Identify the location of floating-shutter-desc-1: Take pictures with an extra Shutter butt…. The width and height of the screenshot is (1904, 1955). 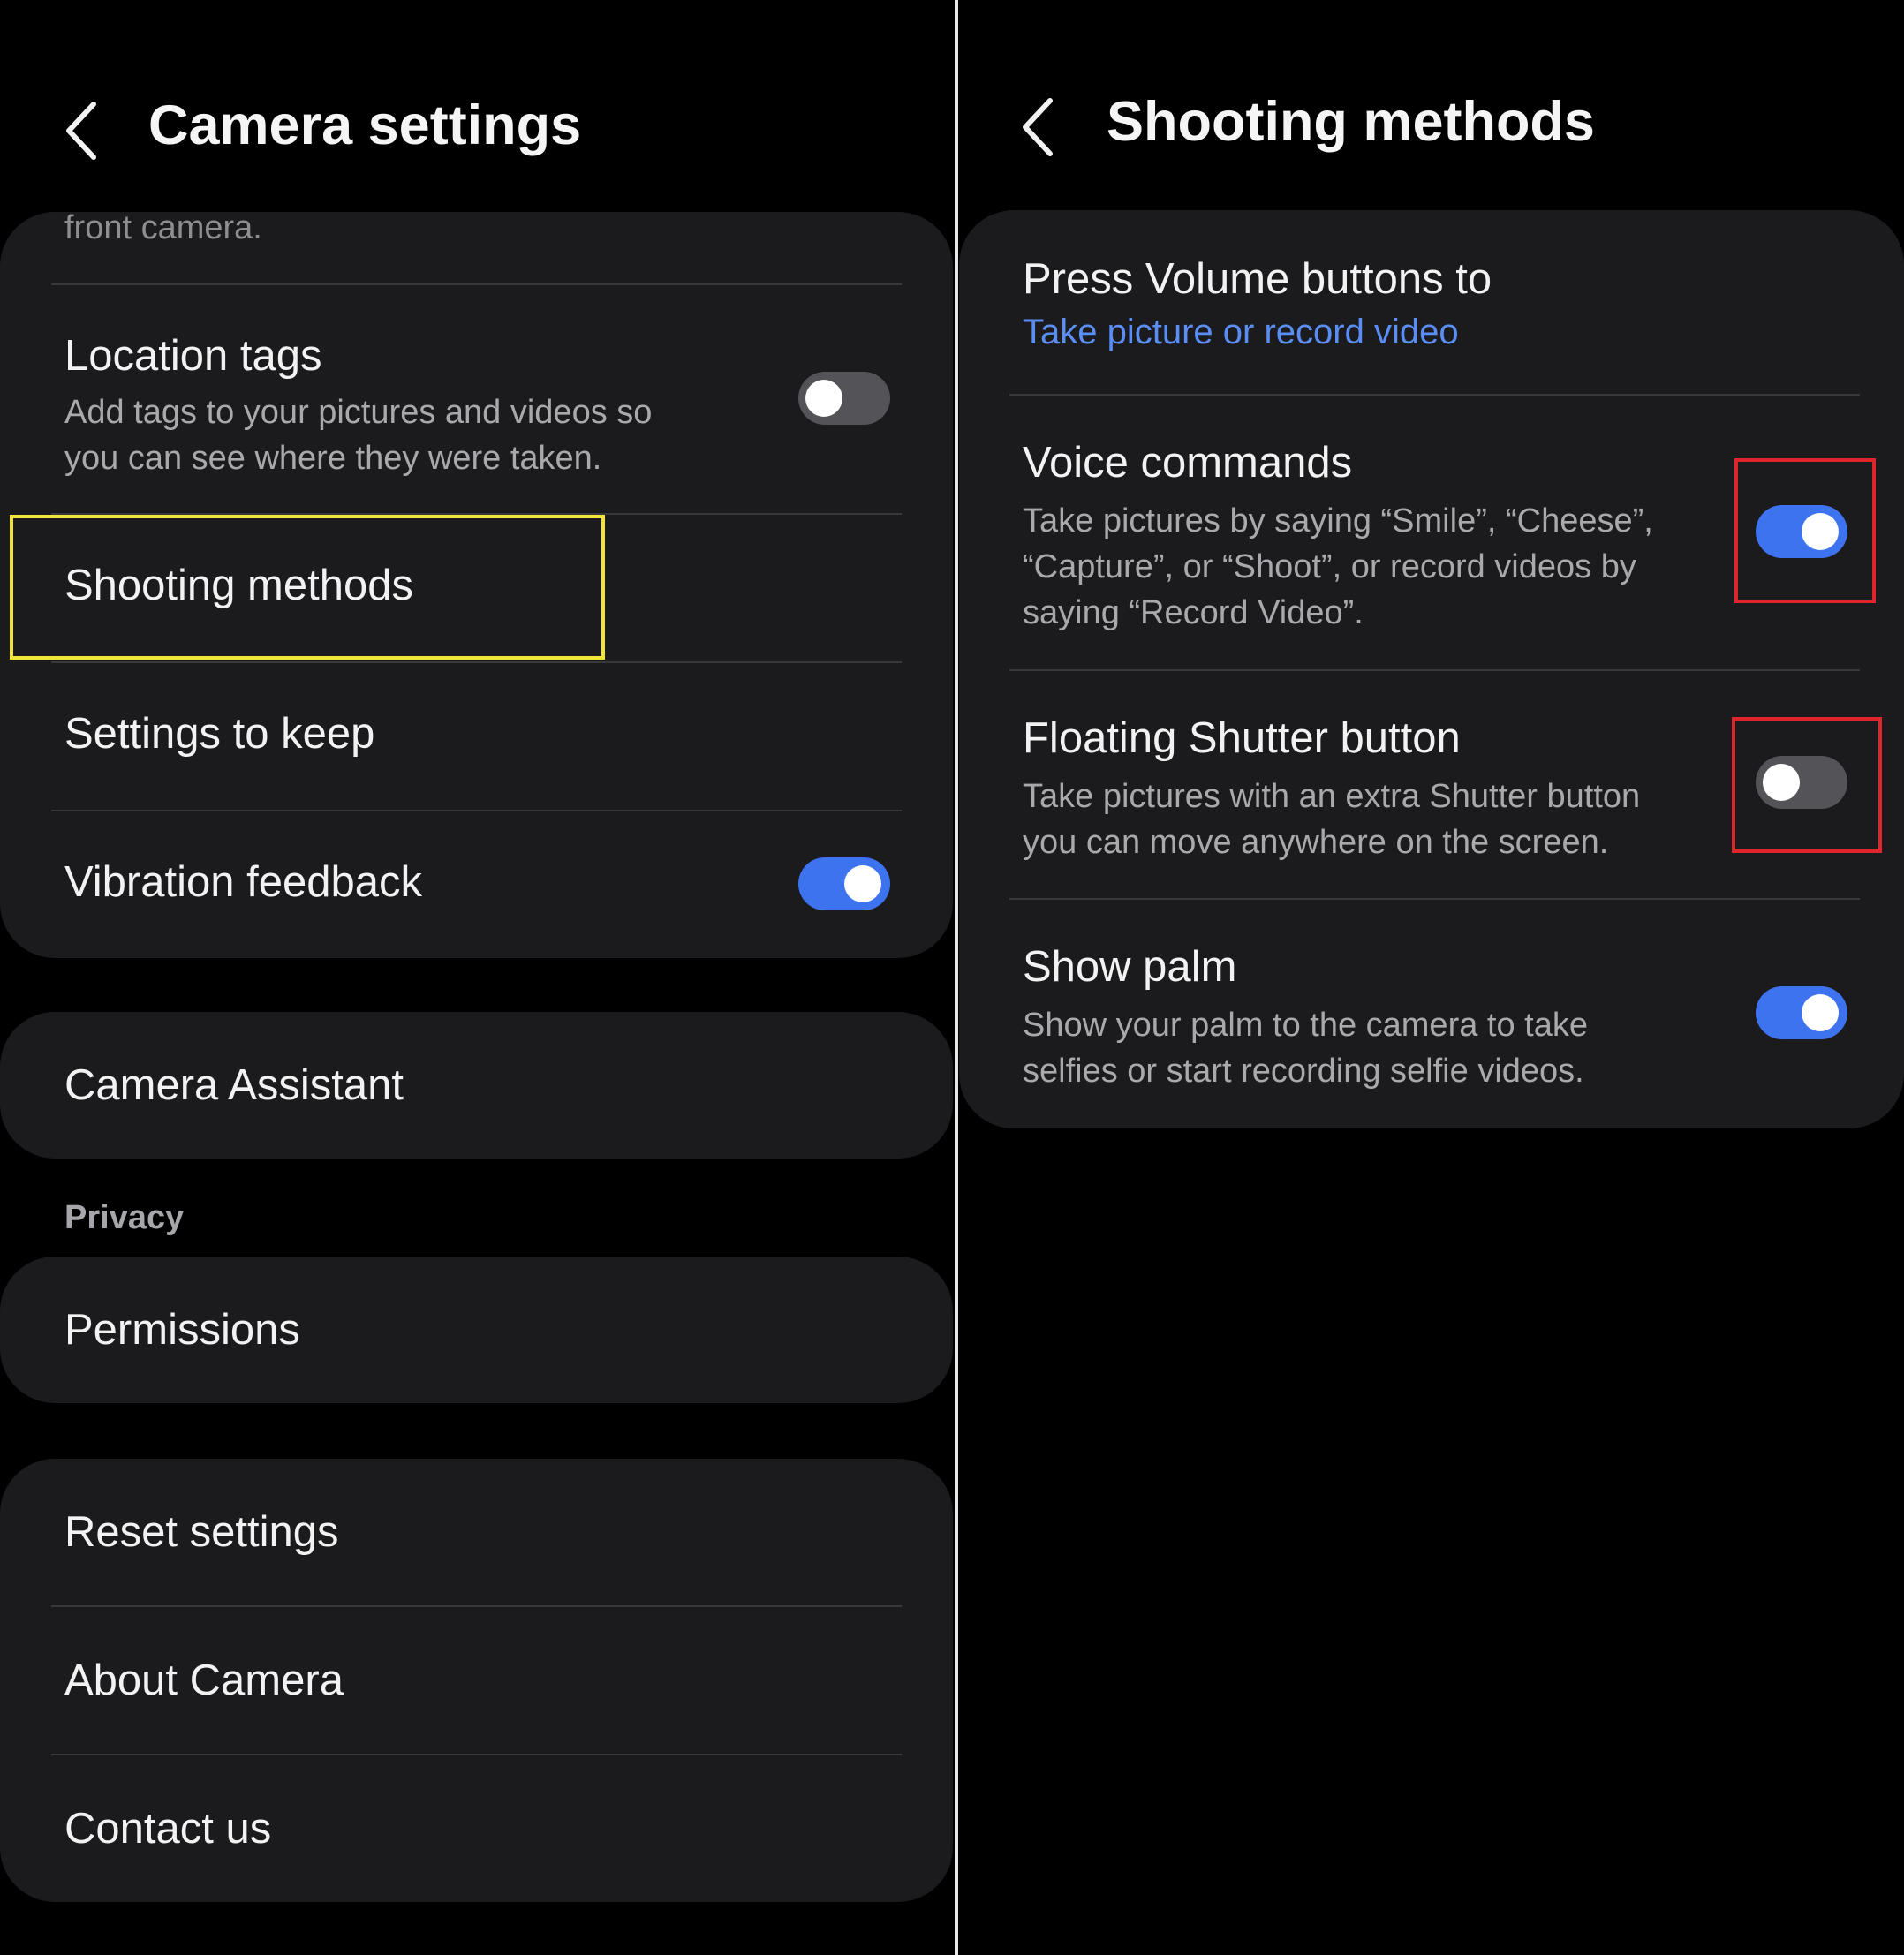
(1332, 796).